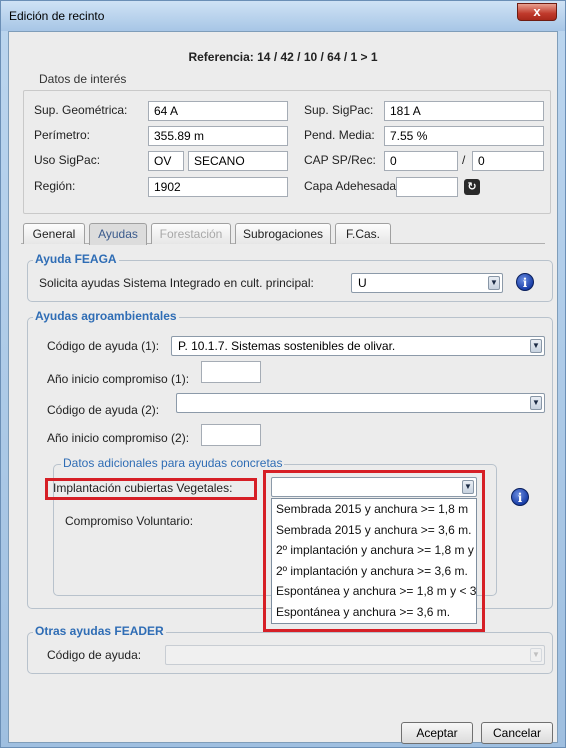 This screenshot has width=566, height=748. What do you see at coordinates (231, 435) in the screenshot?
I see `anio-inicio-2-field` at bounding box center [231, 435].